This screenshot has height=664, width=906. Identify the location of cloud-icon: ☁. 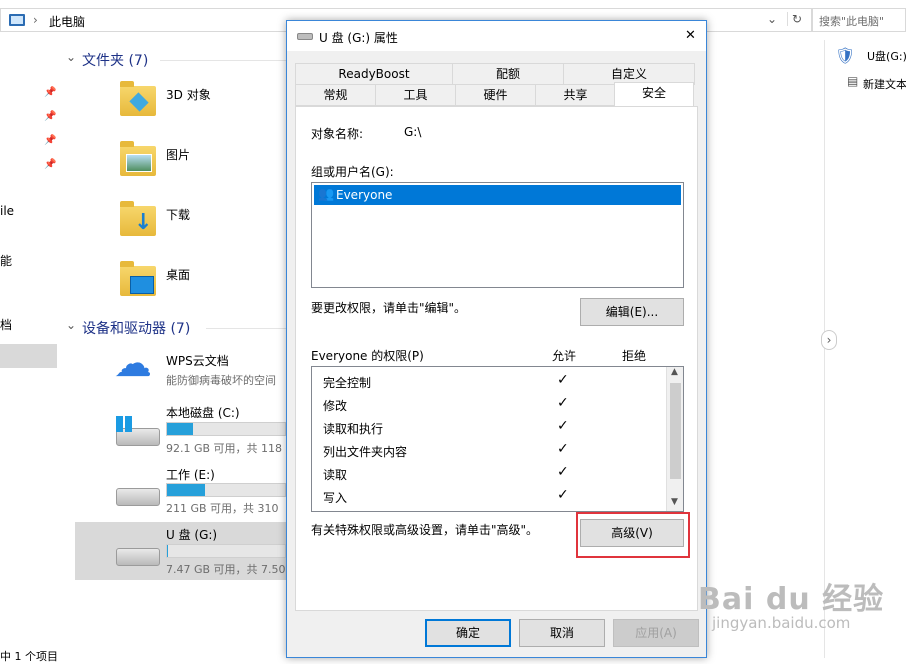
(133, 363).